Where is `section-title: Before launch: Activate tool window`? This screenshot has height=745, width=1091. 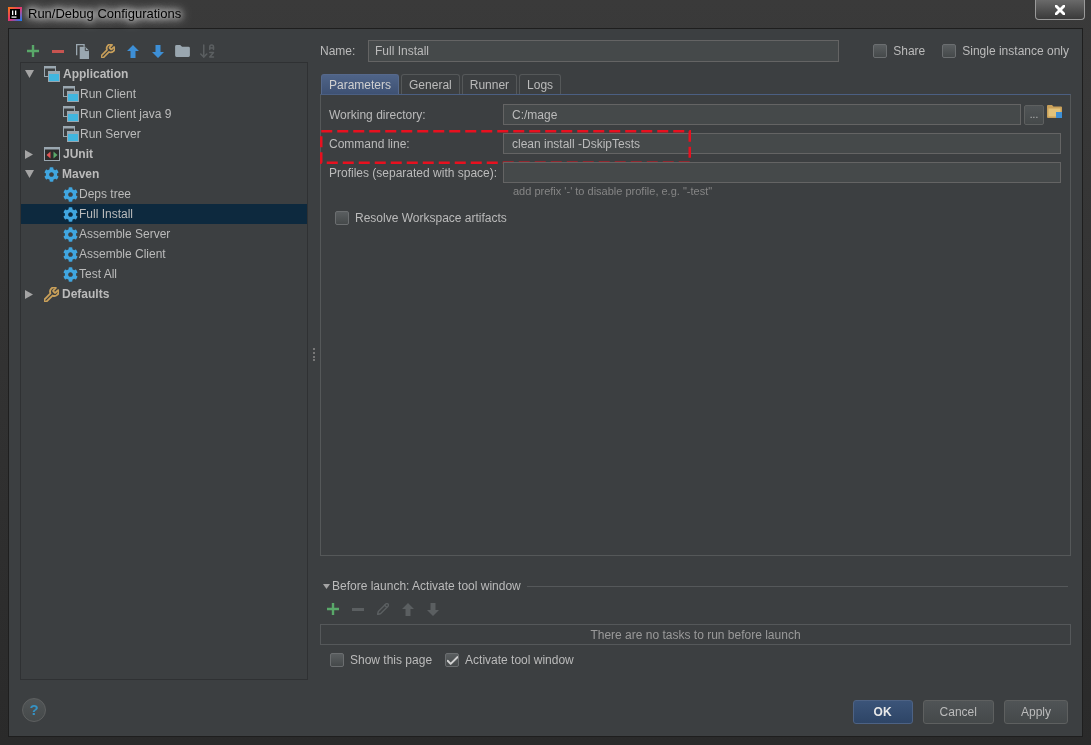
section-title: Before launch: Activate tool window is located at coordinates (426, 586).